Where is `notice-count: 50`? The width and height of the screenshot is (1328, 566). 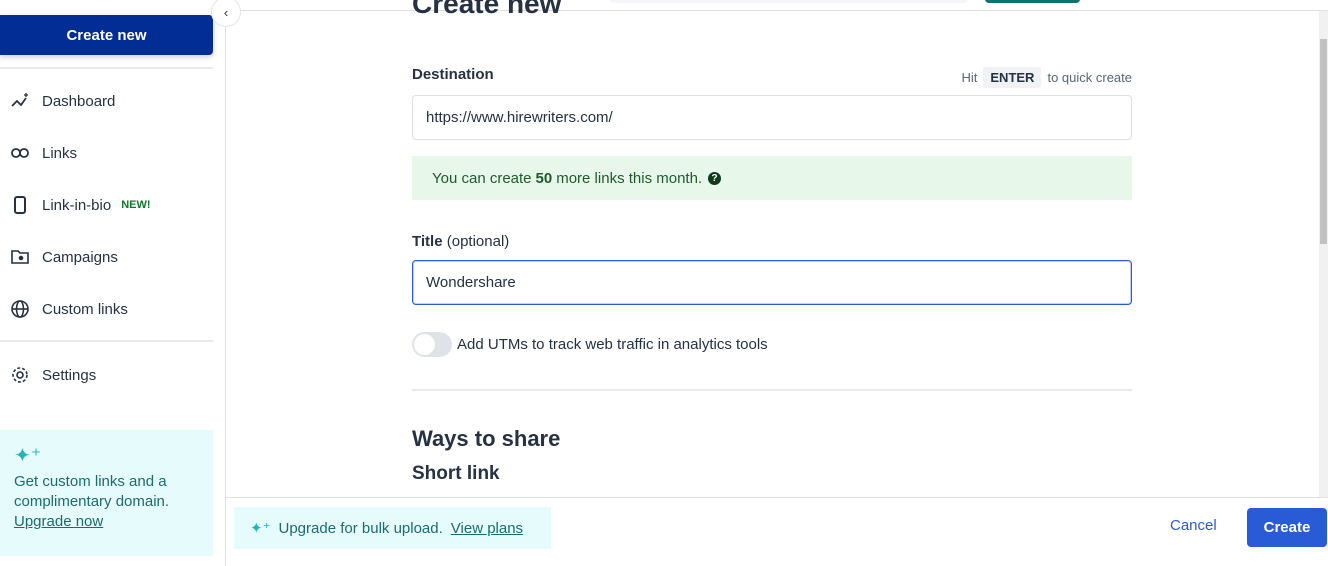
notice-count: 50 is located at coordinates (544, 178).